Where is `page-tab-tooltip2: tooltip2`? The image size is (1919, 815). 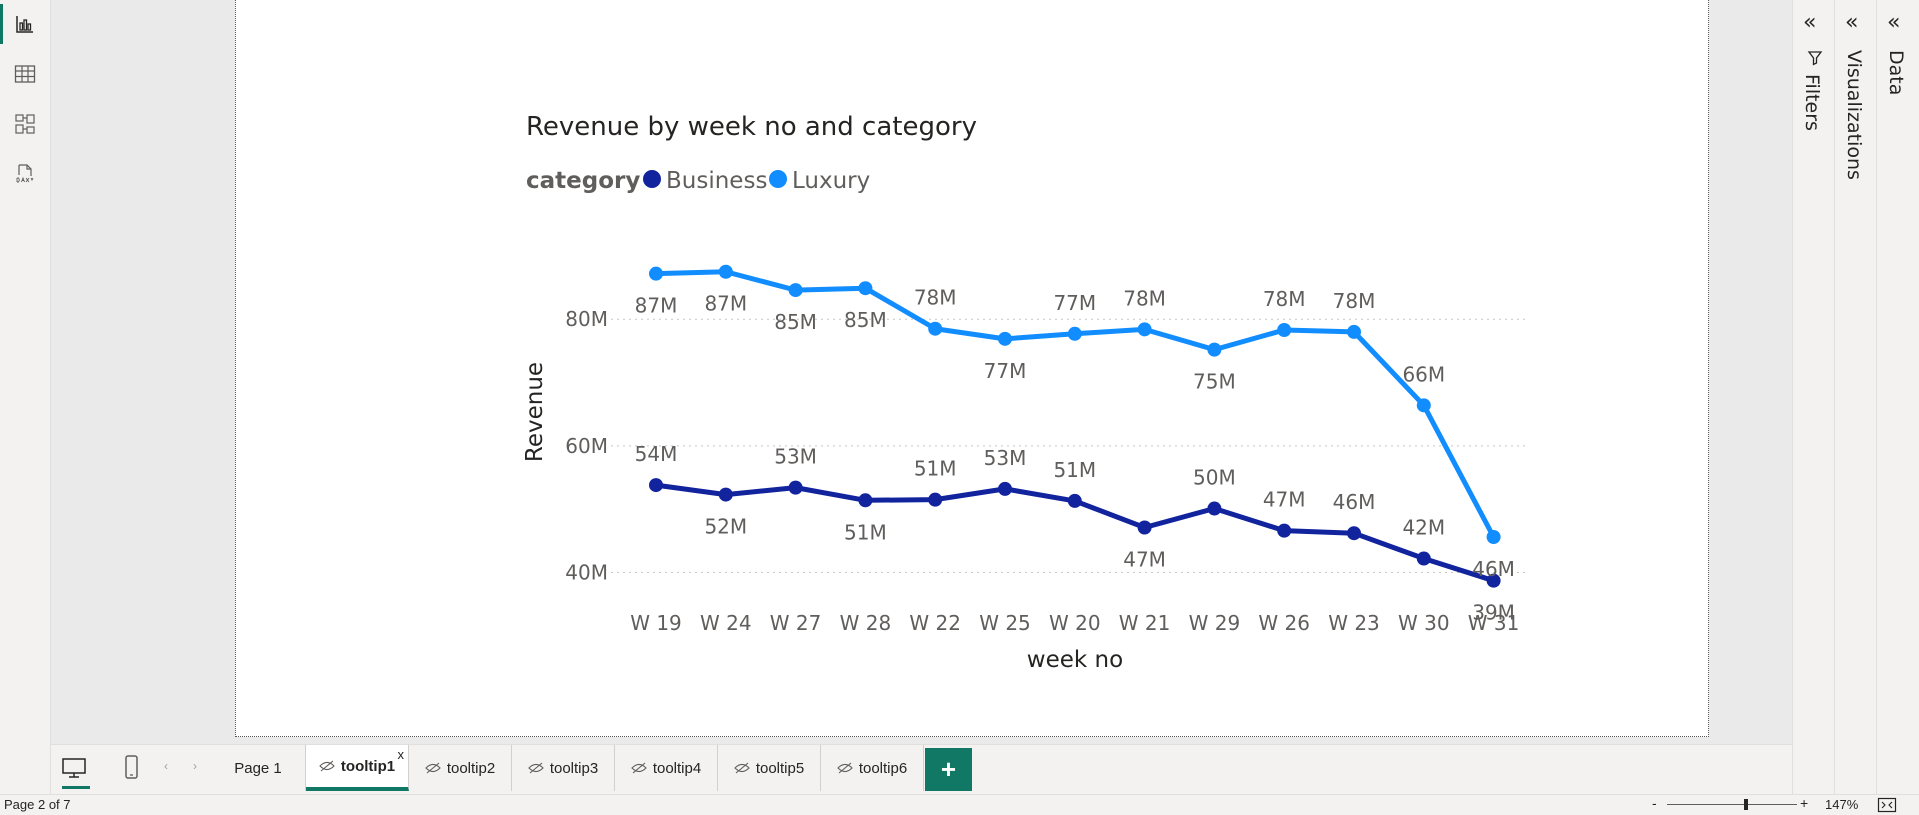 page-tab-tooltip2: tooltip2 is located at coordinates (460, 768).